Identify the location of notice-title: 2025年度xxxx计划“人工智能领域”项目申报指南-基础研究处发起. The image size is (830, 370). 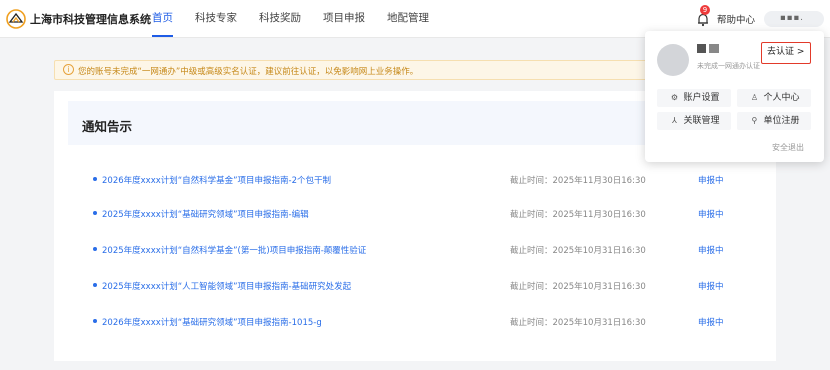
(226, 286).